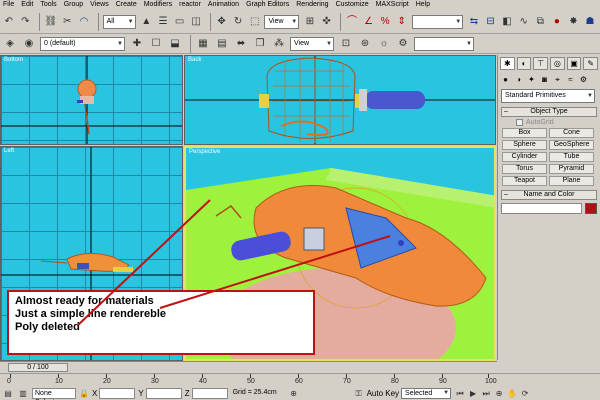 Image resolution: width=600 pixels, height=400 pixels. Describe the element at coordinates (91, 100) in the screenshot. I see `viewport-bottom: Bottom` at that location.